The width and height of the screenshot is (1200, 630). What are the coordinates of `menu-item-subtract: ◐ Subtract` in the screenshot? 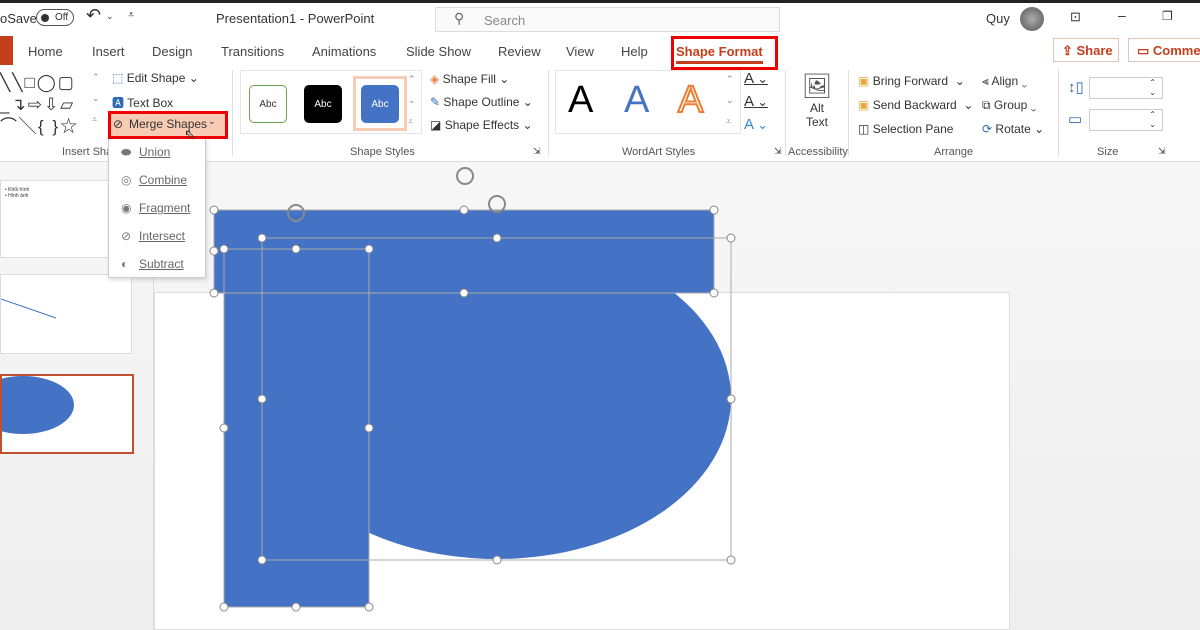 It's located at (152, 264).